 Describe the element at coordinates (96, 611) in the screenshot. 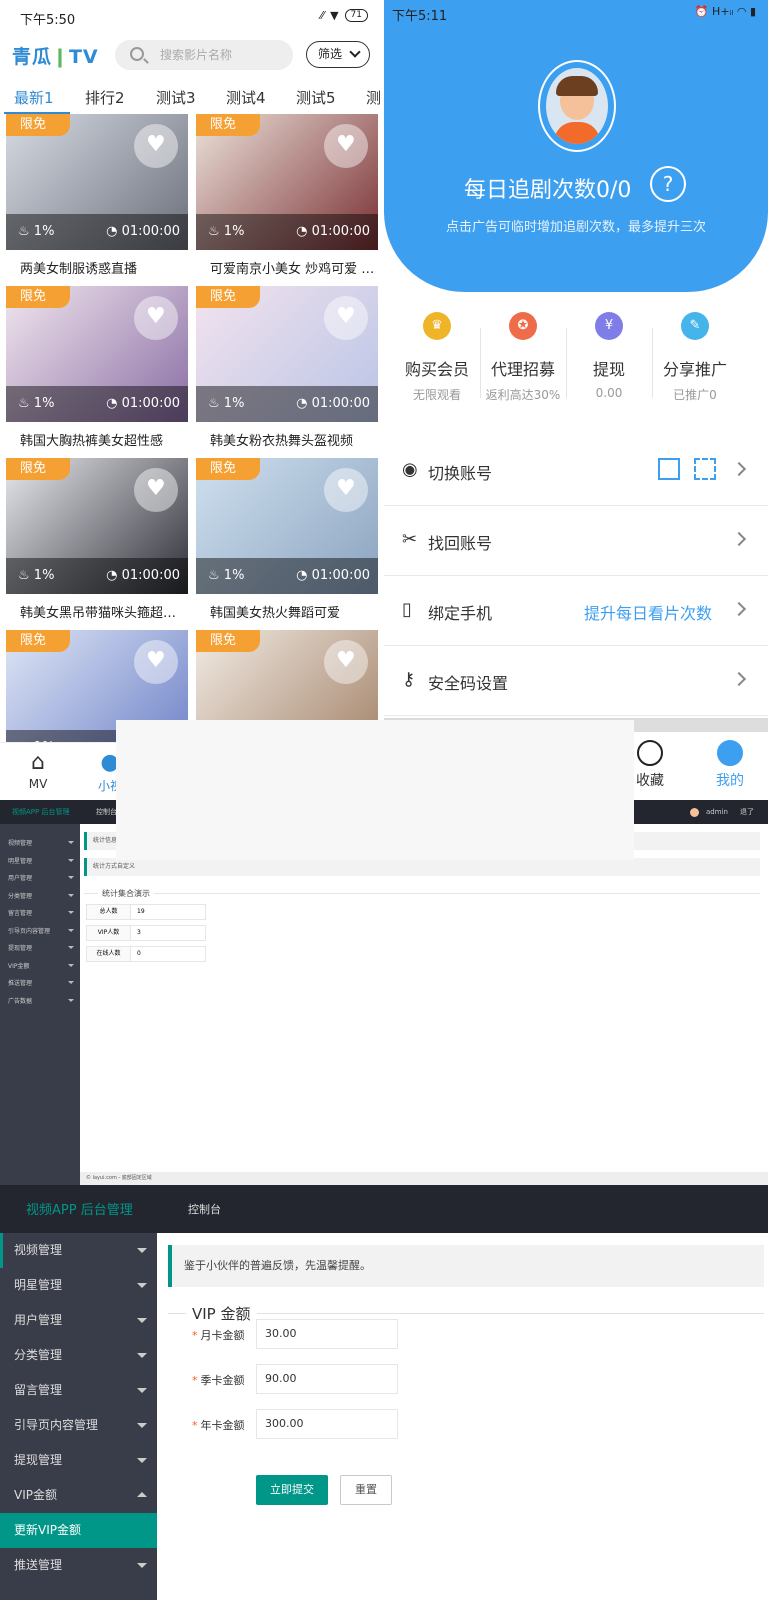

I see `video-title: 韩美女黑吊带猫咪头箍超性感` at that location.